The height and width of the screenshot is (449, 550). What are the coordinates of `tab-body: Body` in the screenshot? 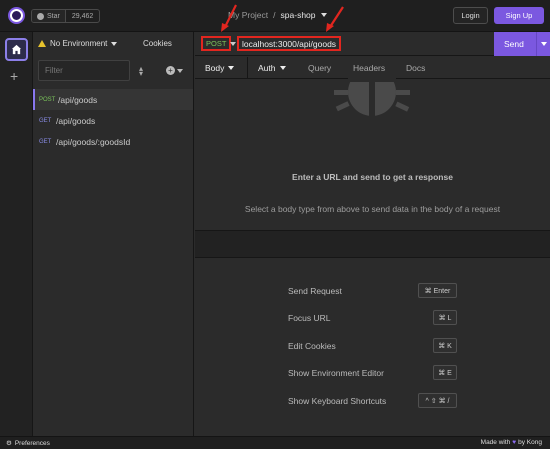 It's located at (220, 68).